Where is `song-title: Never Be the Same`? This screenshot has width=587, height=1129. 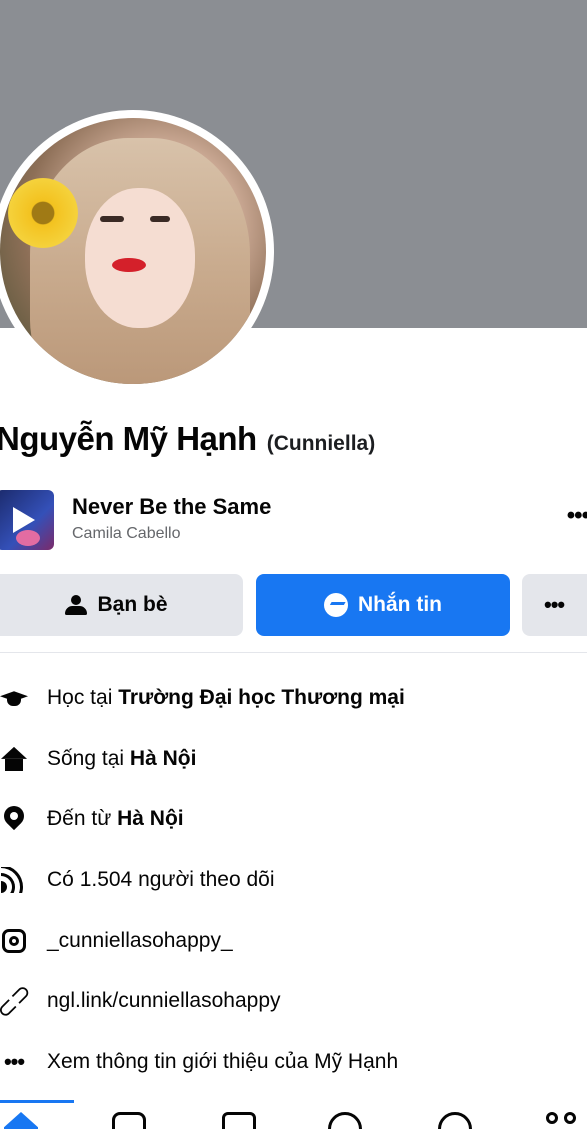 song-title: Never Be the Same is located at coordinates (172, 506).